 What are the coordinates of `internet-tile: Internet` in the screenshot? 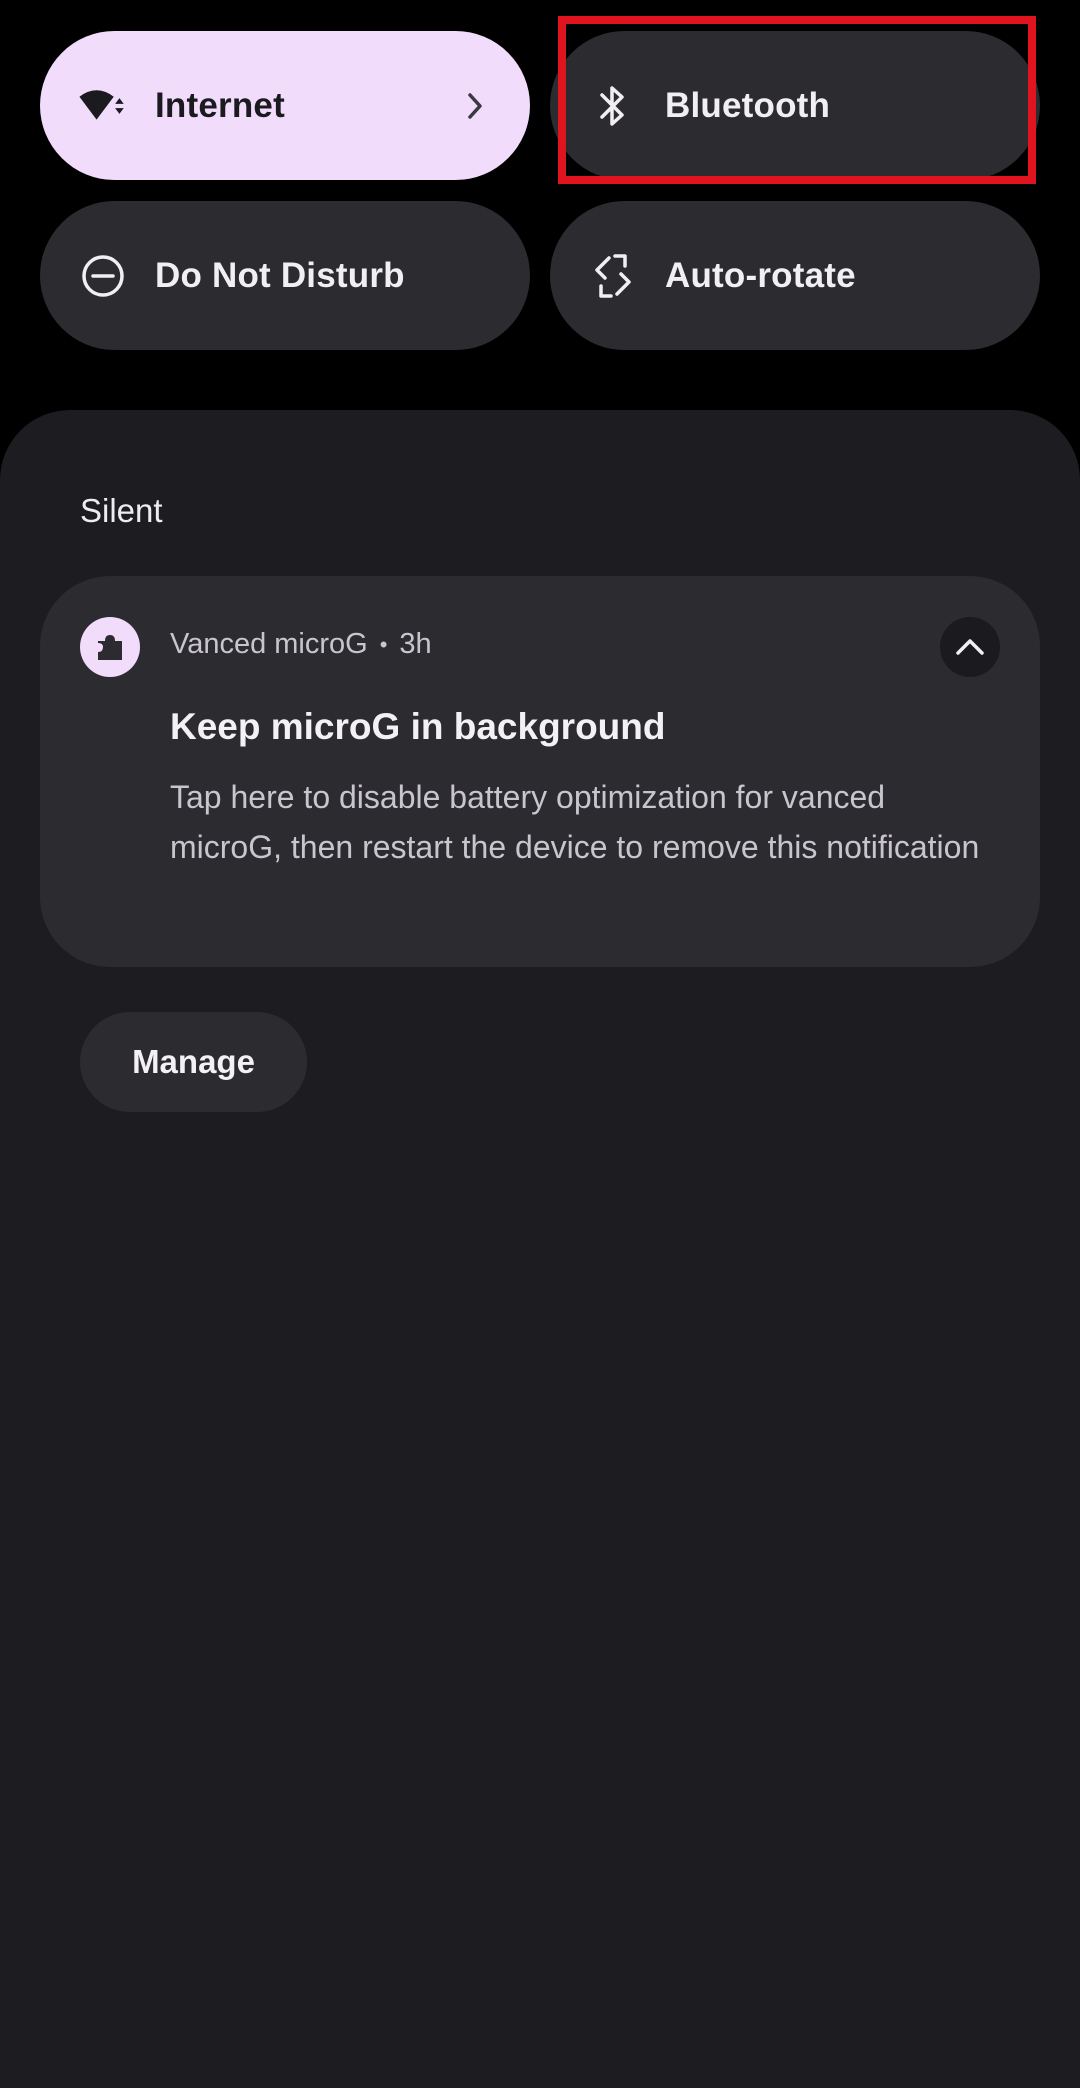 It's located at (285, 105).